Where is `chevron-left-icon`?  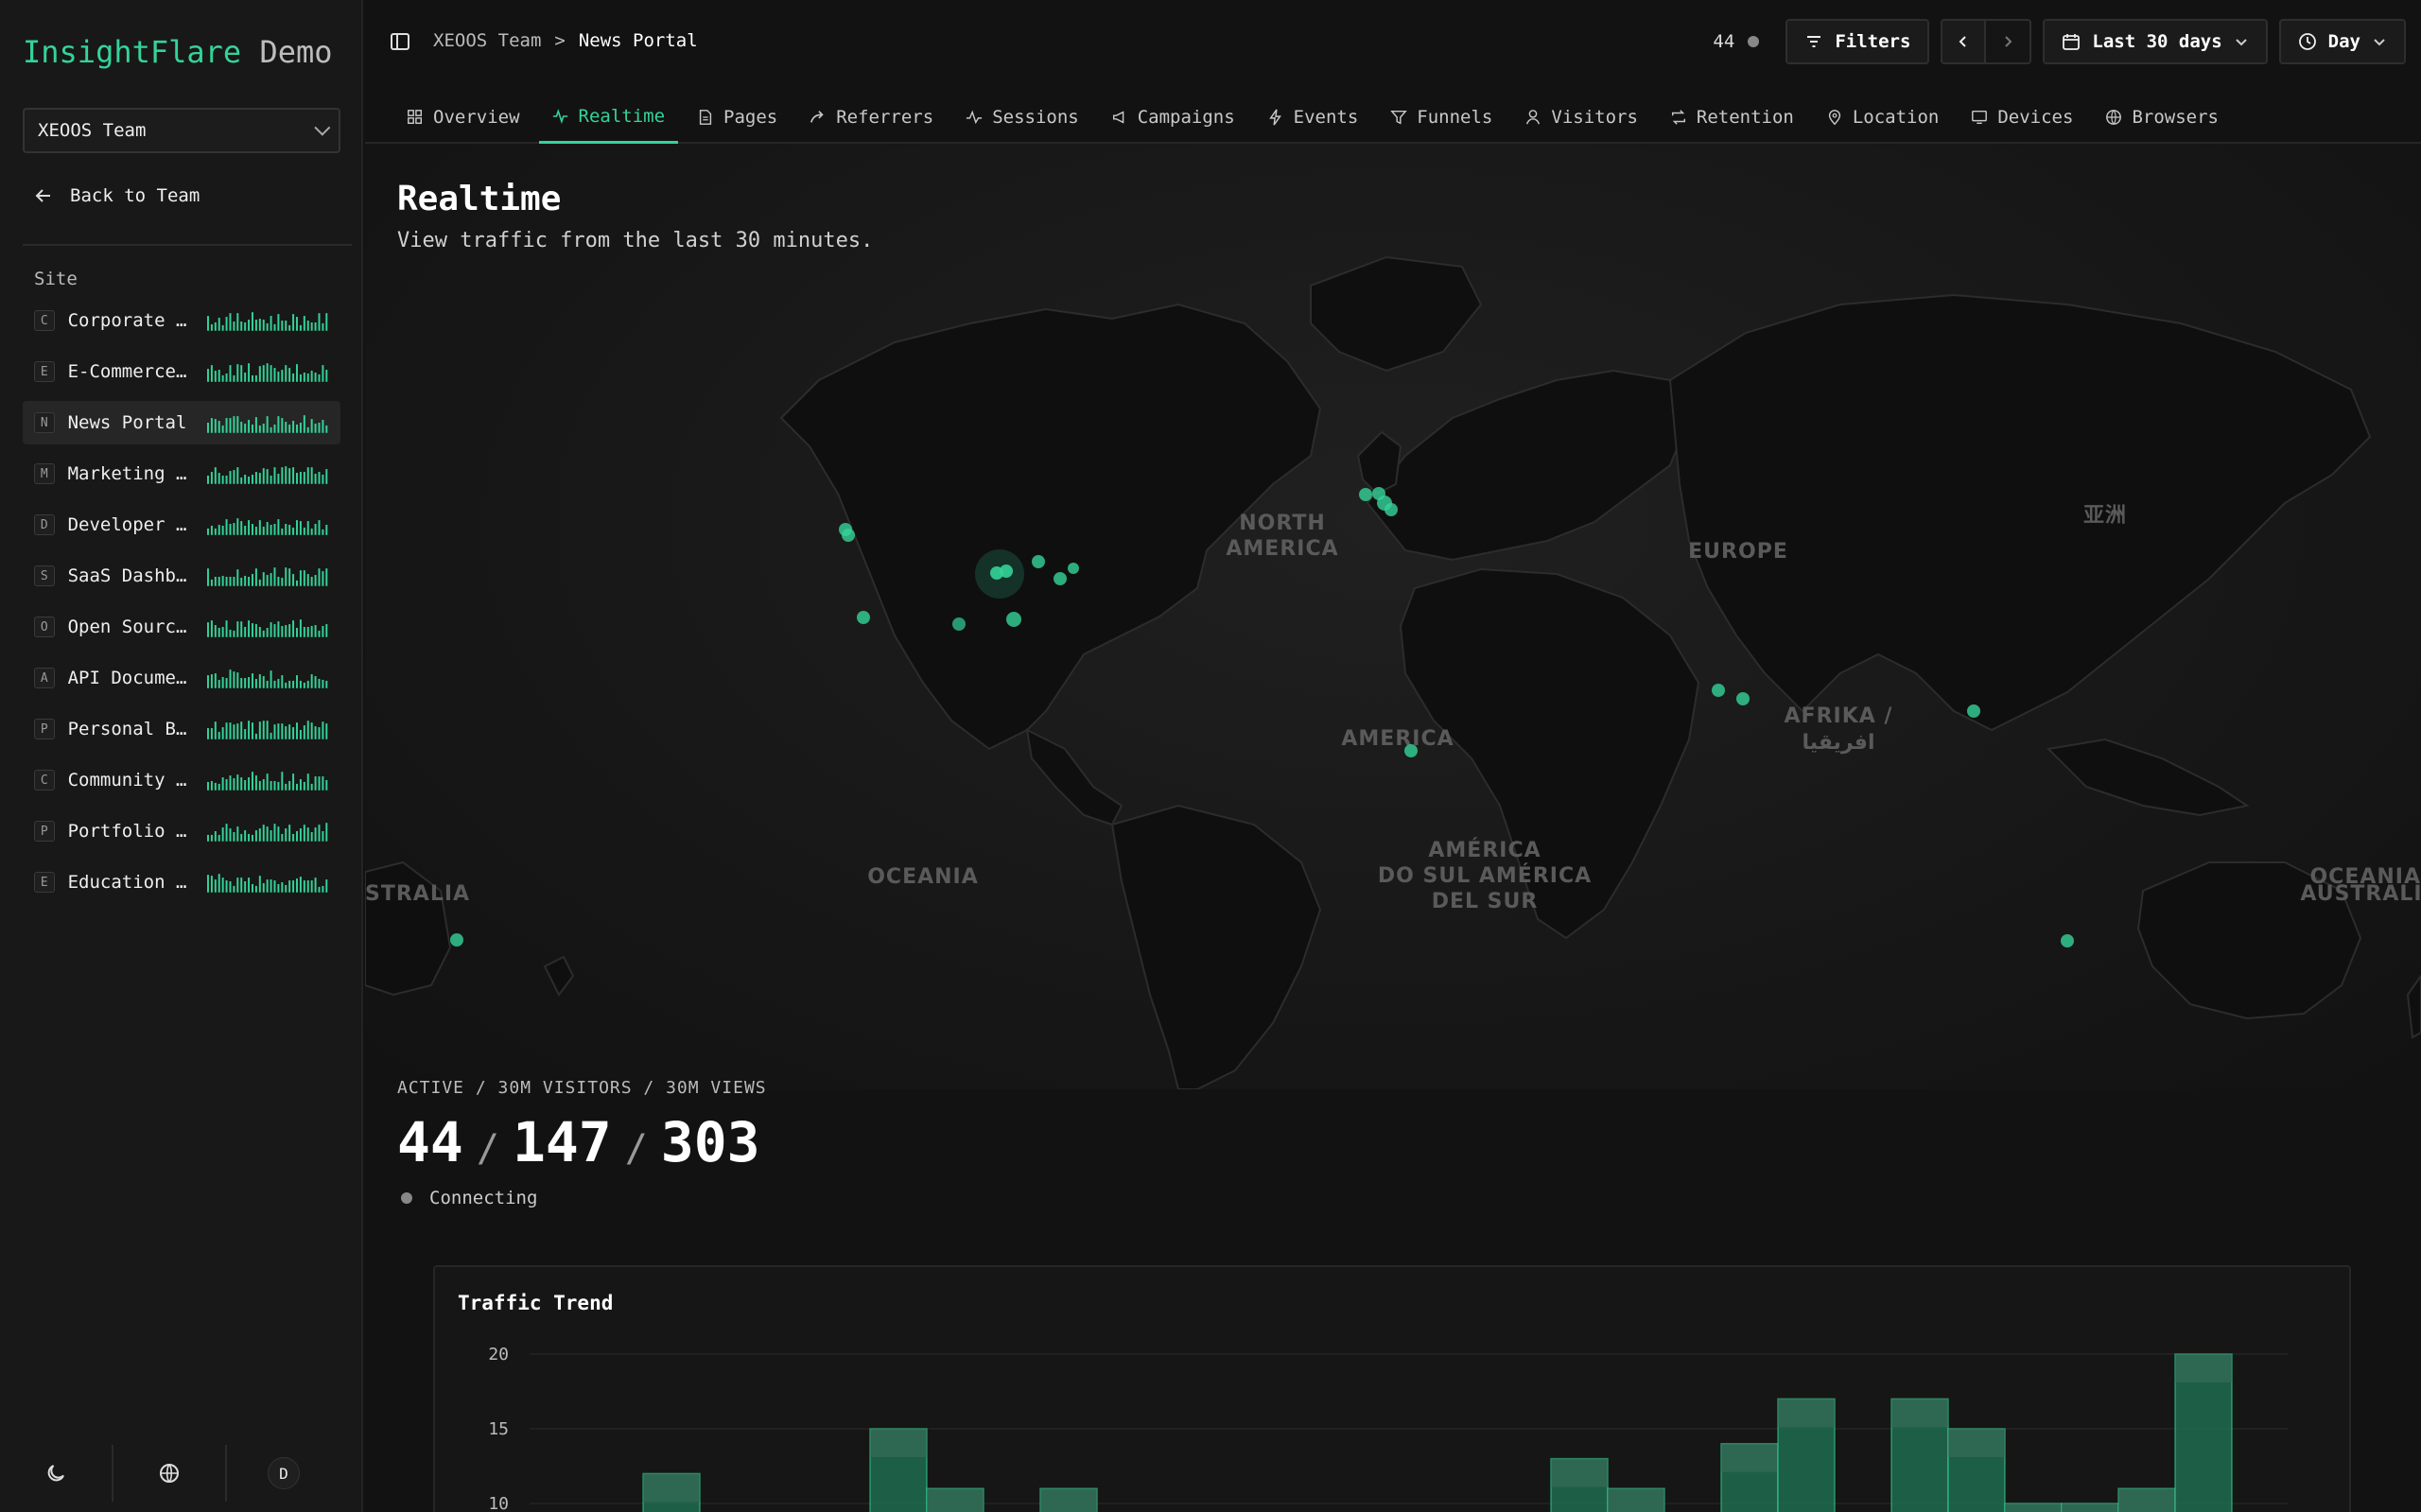 chevron-left-icon is located at coordinates (1963, 42).